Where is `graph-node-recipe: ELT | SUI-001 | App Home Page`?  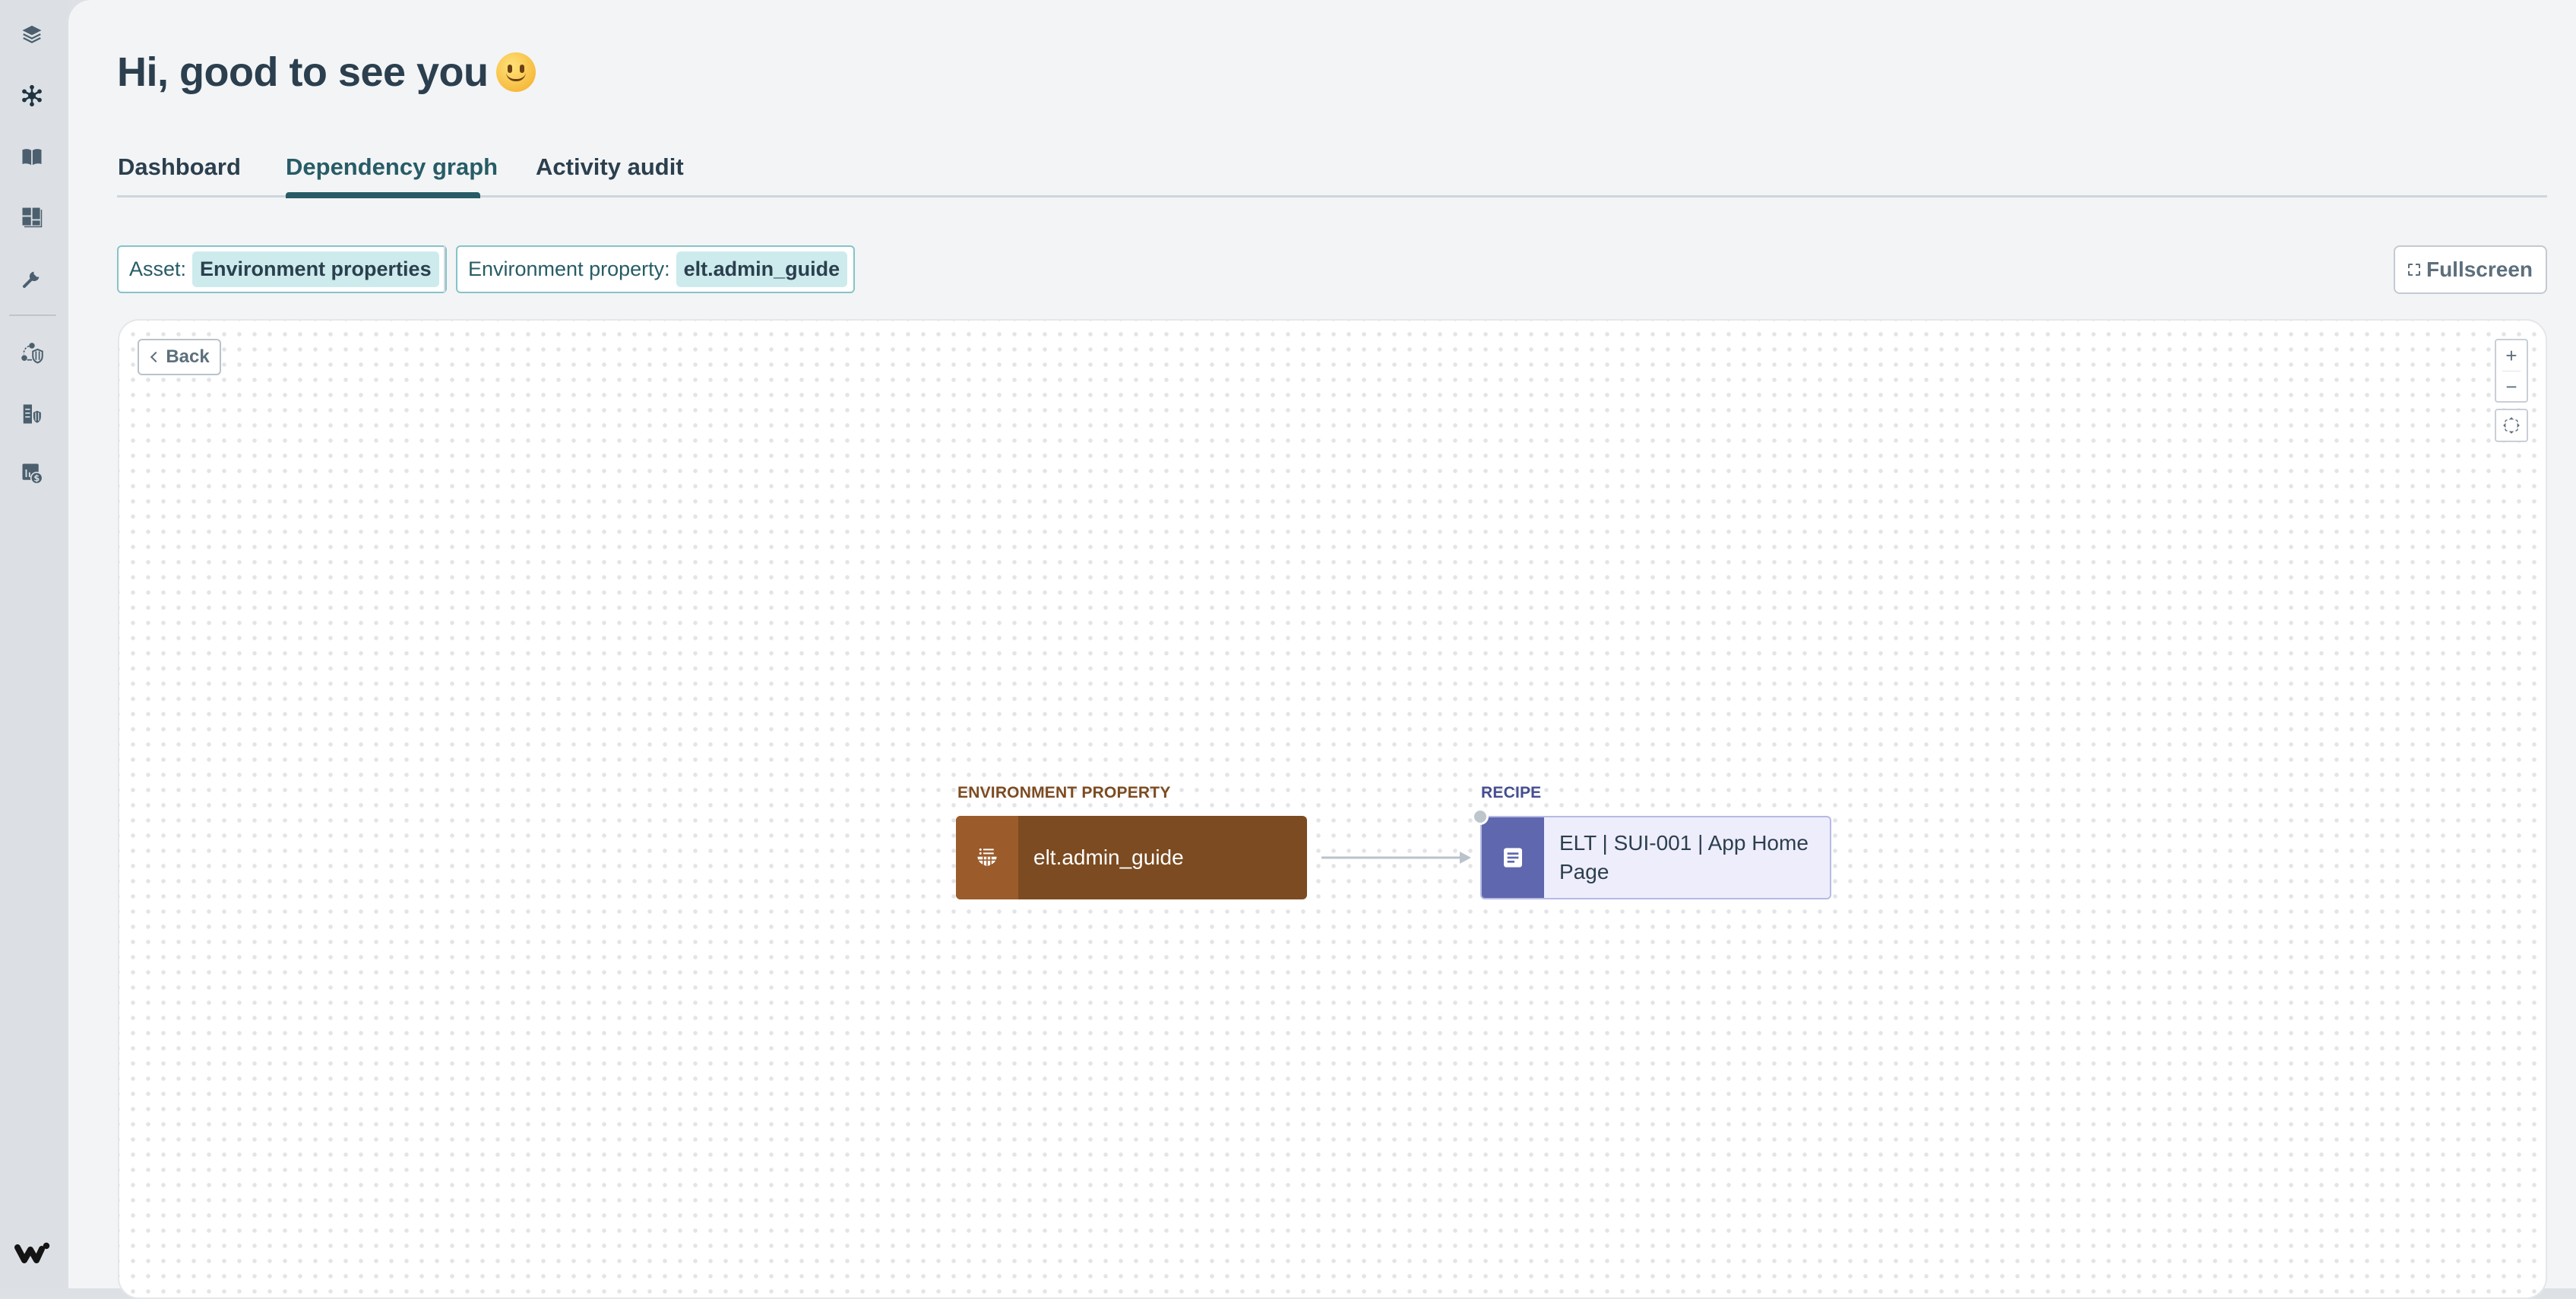 graph-node-recipe: ELT | SUI-001 | App Home Page is located at coordinates (1655, 857).